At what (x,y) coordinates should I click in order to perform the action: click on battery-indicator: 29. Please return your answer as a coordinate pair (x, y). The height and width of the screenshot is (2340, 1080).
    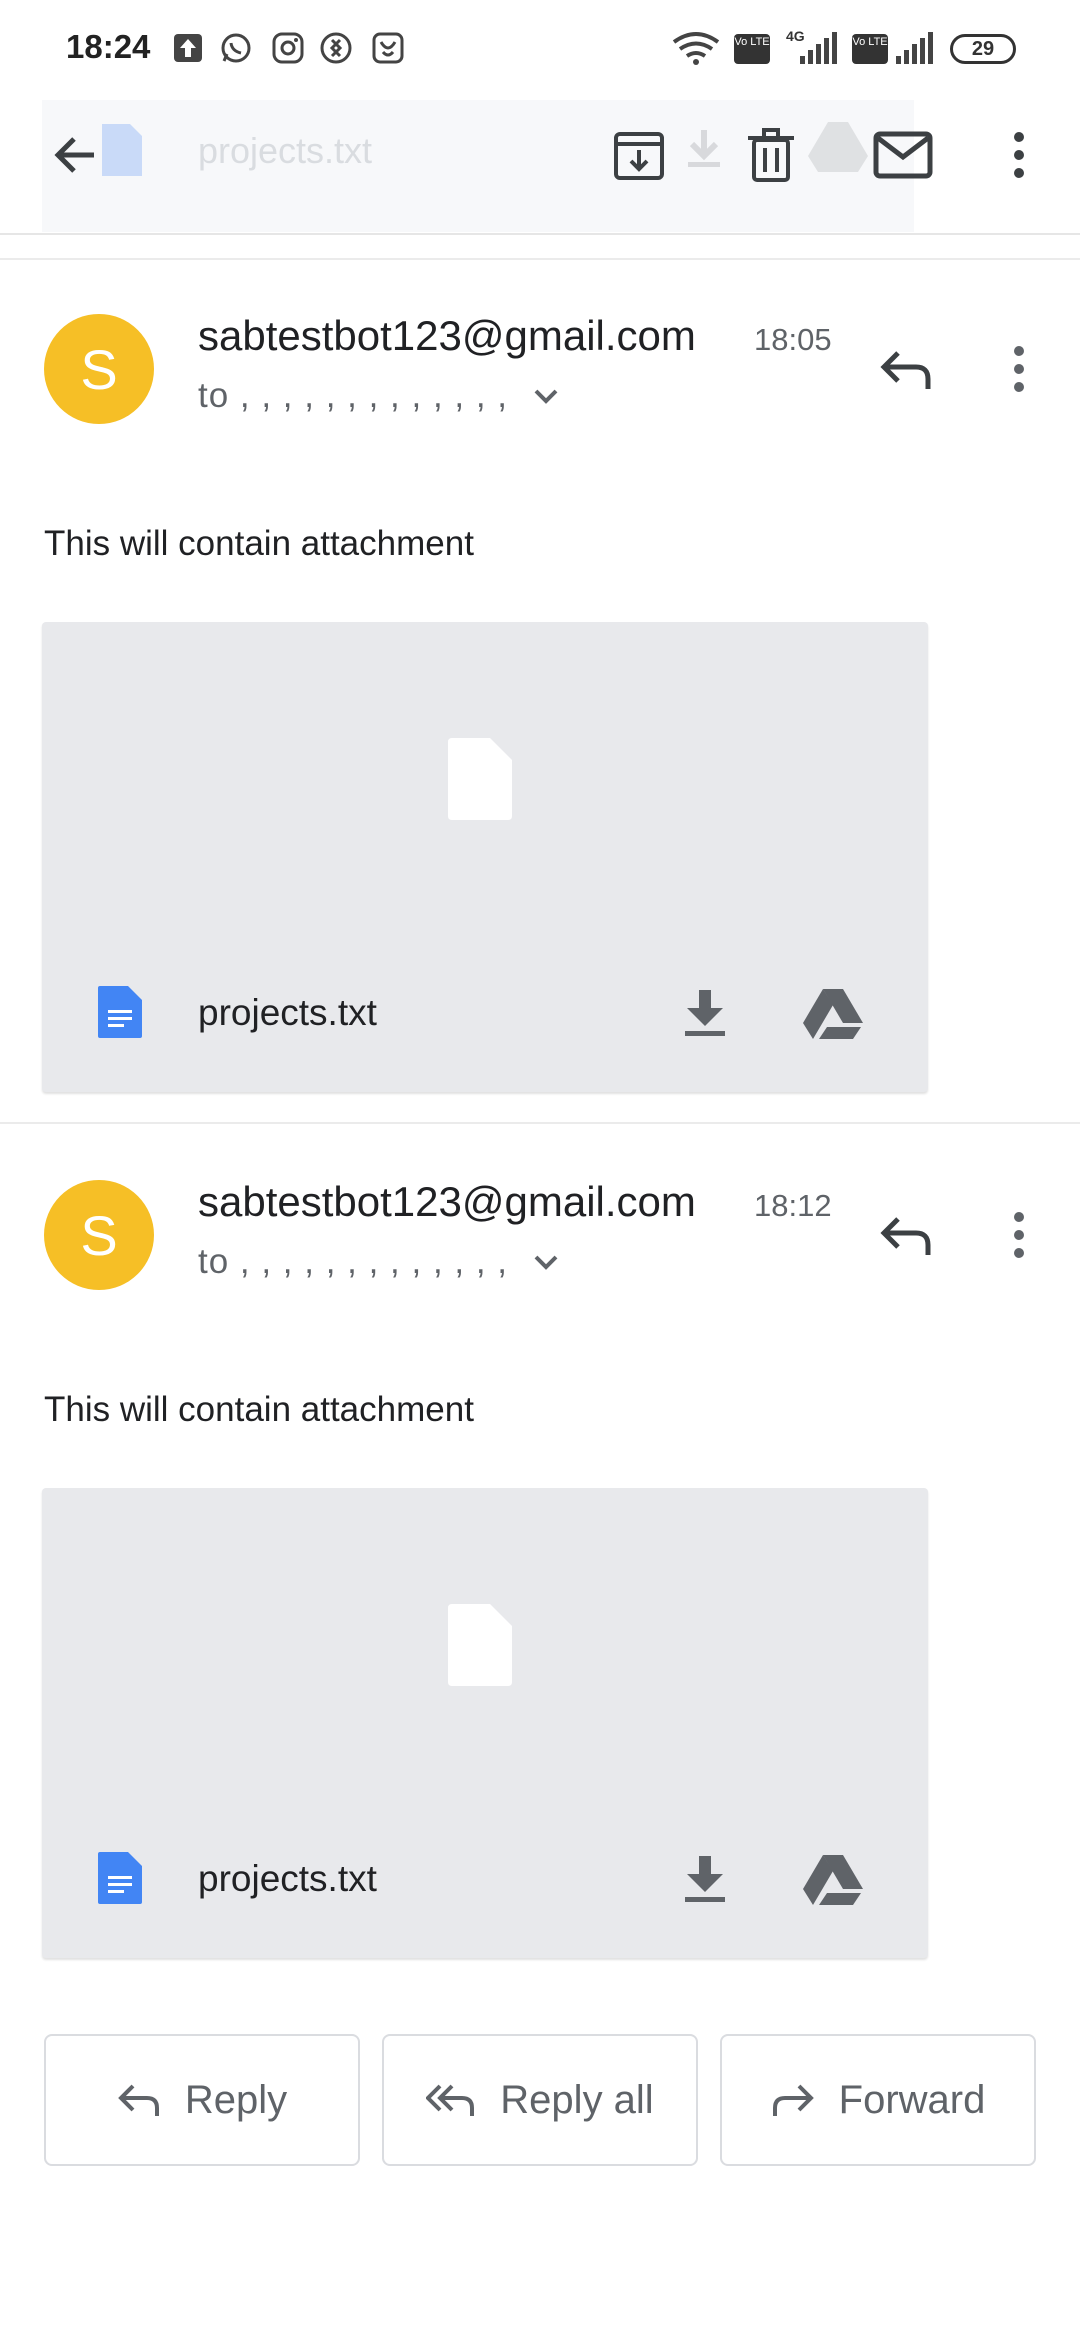
    Looking at the image, I should click on (983, 49).